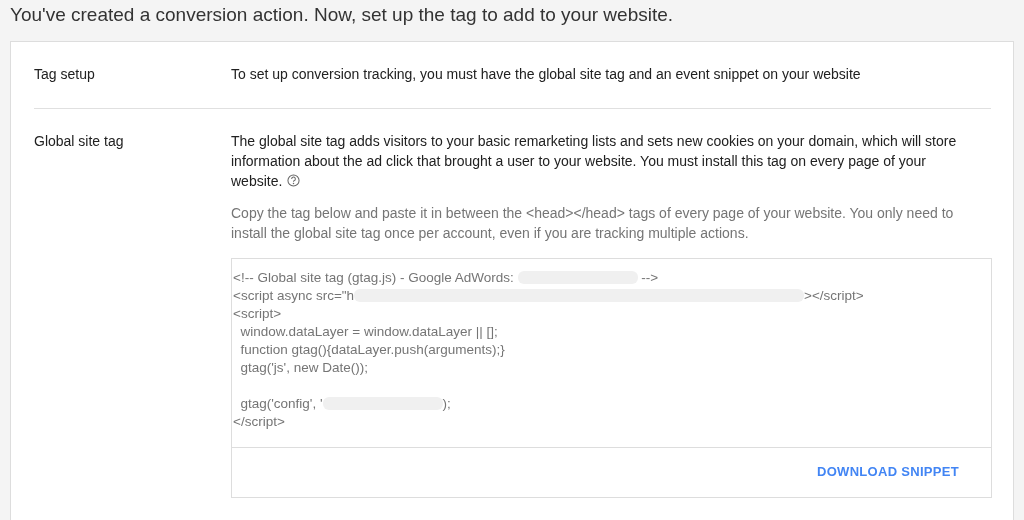 The width and height of the screenshot is (1024, 520). Describe the element at coordinates (281, 403) in the screenshot. I see `code-text: gtag('config', '` at that location.